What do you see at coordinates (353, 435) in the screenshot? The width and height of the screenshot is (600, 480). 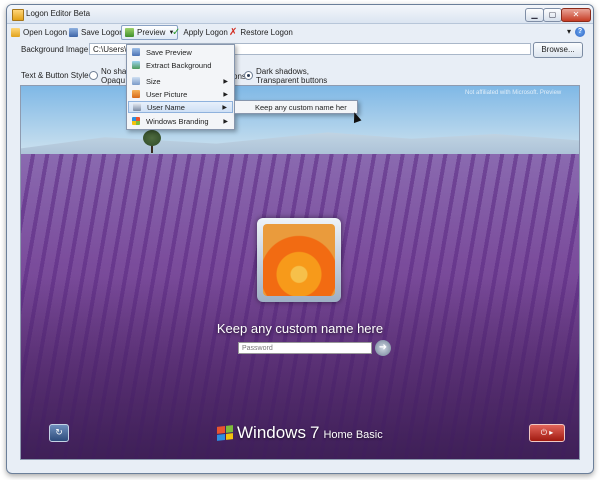 I see `brand-edition: Home Basic` at bounding box center [353, 435].